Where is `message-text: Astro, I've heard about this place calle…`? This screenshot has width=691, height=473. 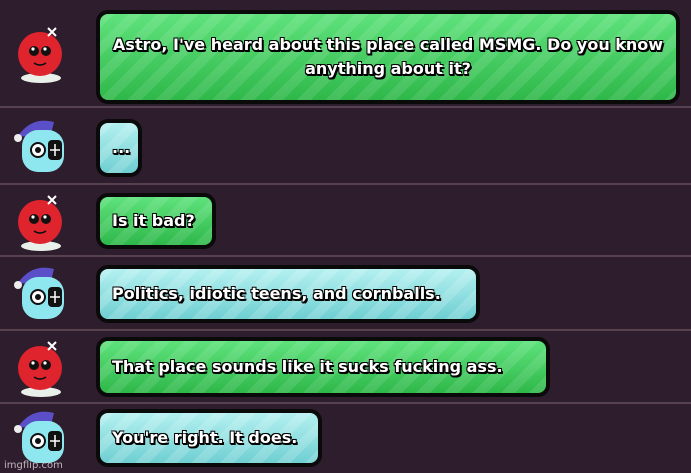
message-text: Astro, I've heard about this place calle… is located at coordinates (388, 56).